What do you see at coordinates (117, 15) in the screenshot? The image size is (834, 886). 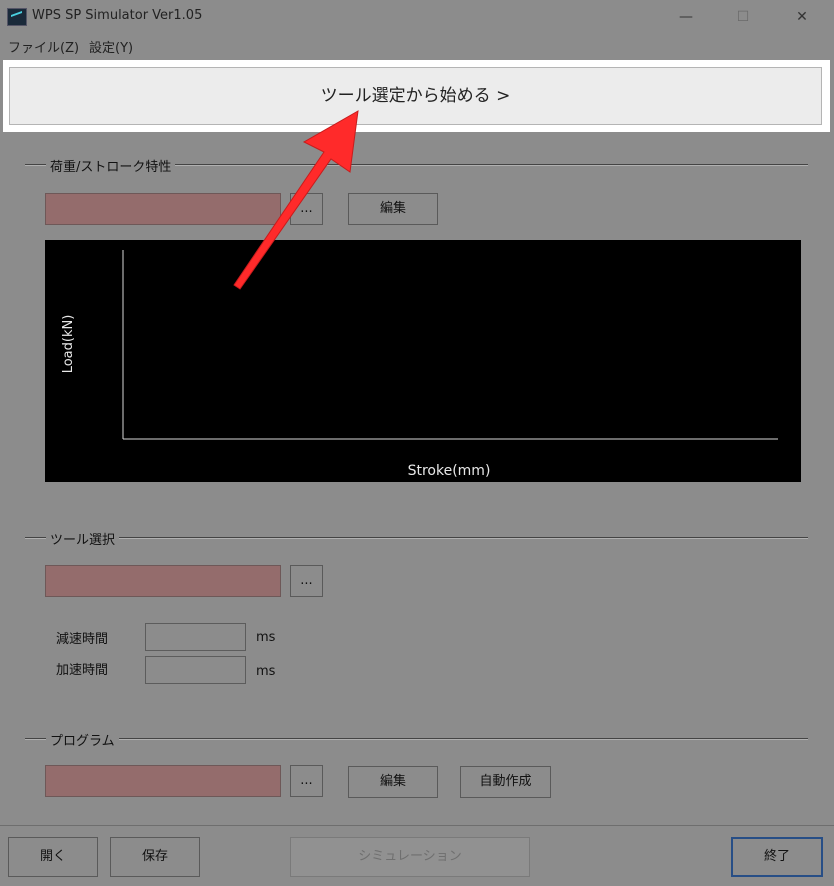 I see `window-title: WPS SP Simulator Ver1.05` at bounding box center [117, 15].